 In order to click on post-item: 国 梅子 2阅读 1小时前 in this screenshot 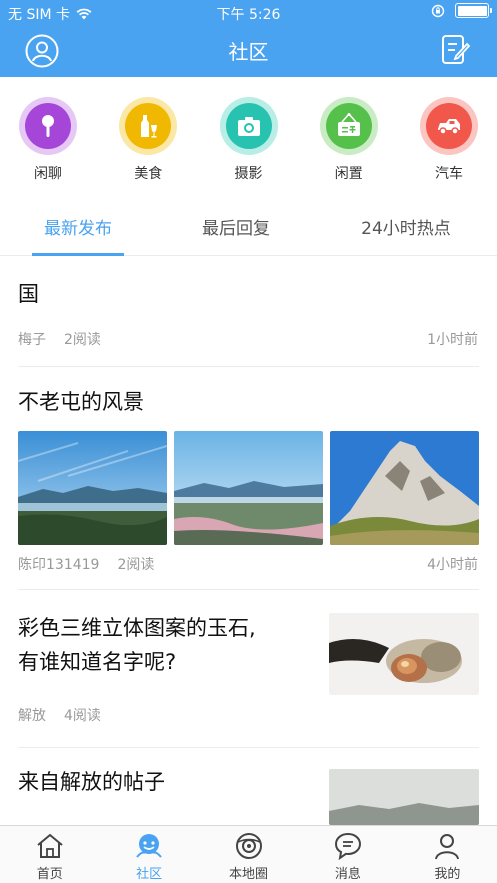, I will do `click(248, 312)`.